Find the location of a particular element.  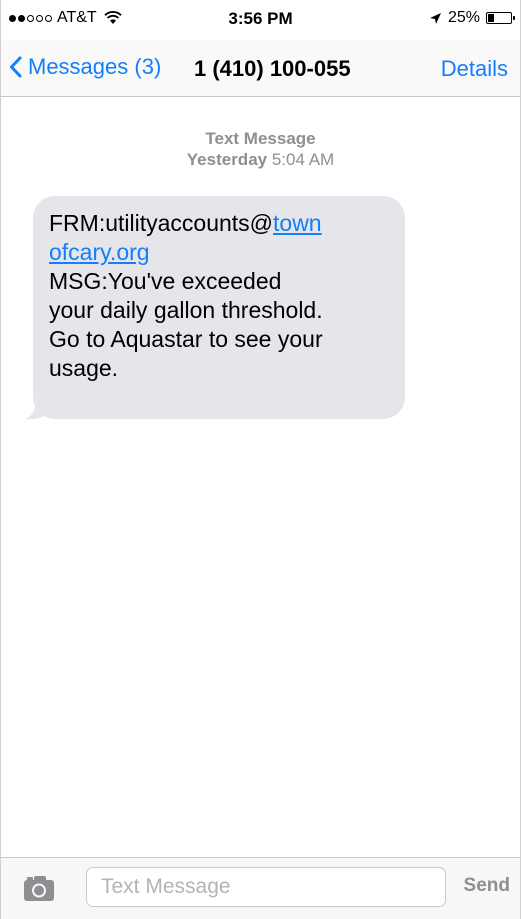

message-input-bar: Send is located at coordinates (260, 888).